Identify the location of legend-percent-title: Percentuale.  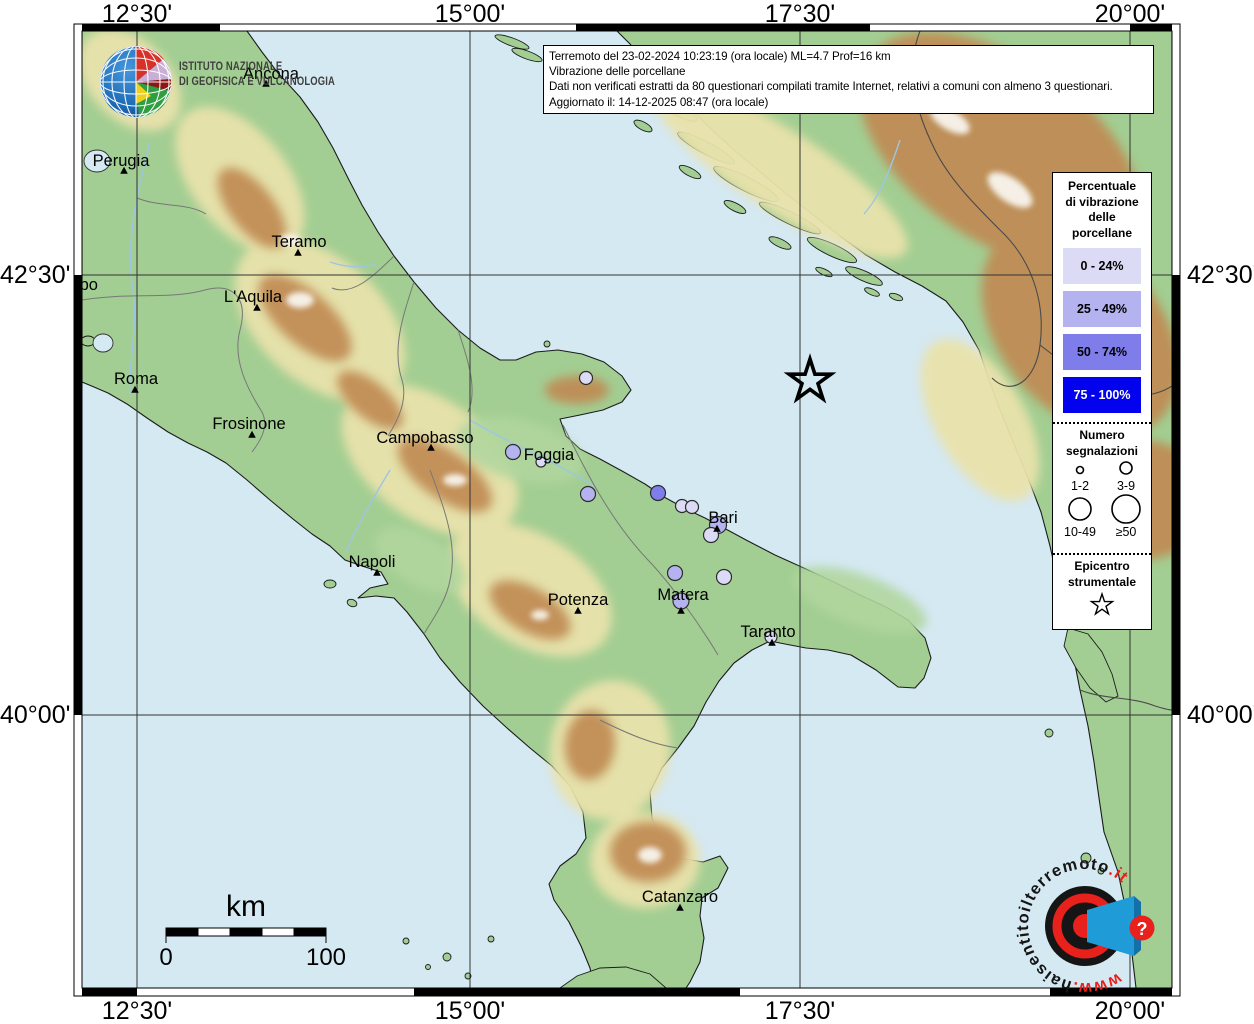
(1102, 186).